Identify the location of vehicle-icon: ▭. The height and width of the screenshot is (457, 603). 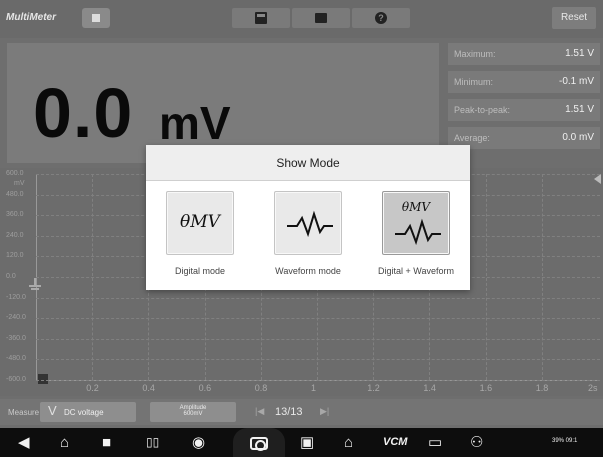
(435, 442).